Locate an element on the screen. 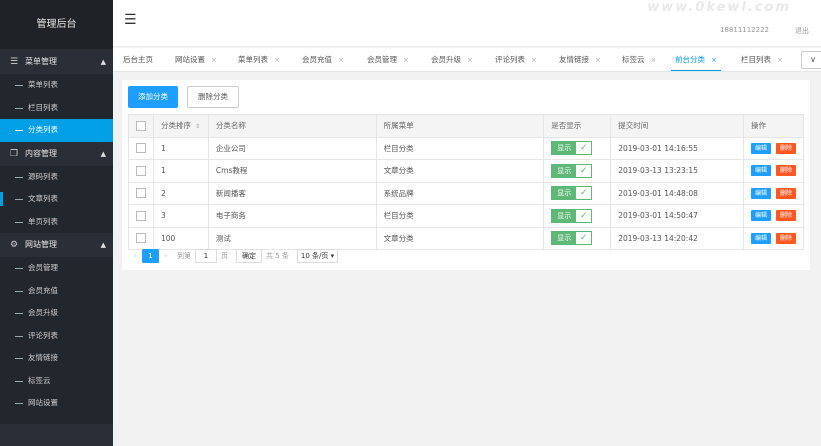  delete-category-button: 删除分类 is located at coordinates (213, 97).